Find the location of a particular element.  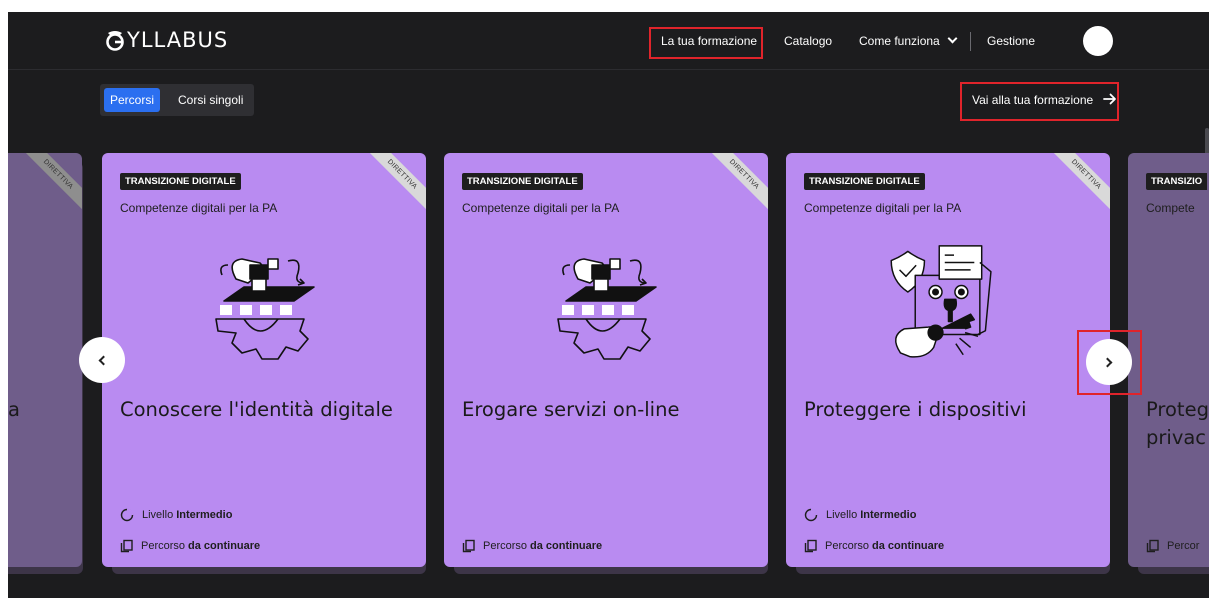

card-title-line: Proteg is located at coordinates (1177, 409).